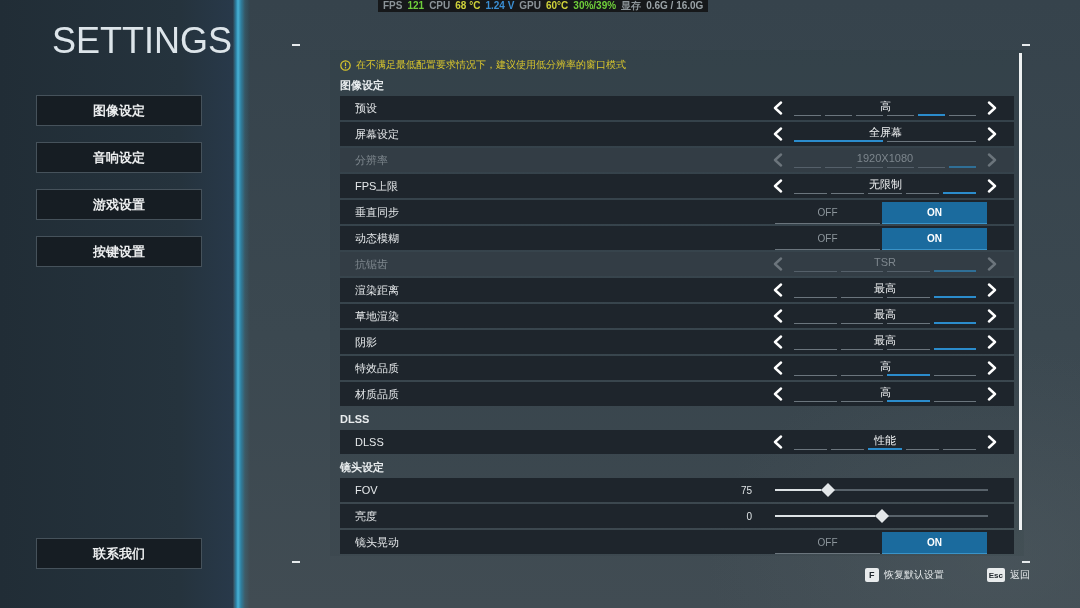 Image resolution: width=1080 pixels, height=608 pixels. I want to click on overlay-reading: 0.6G / 16.0G, so click(675, 6).